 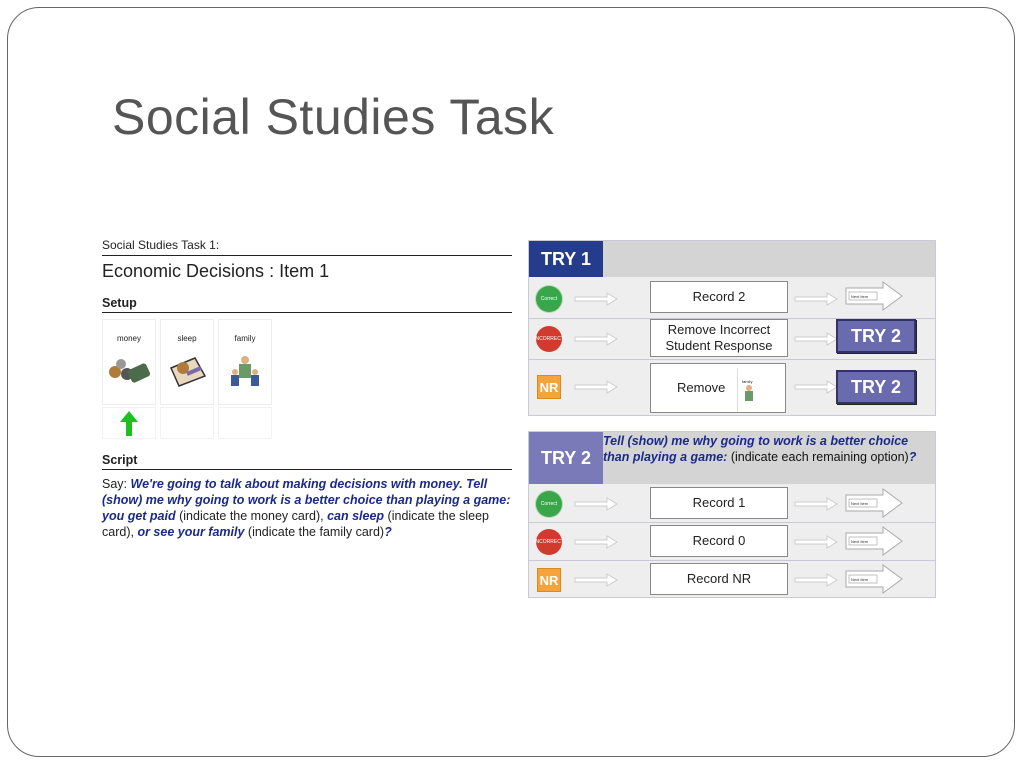 What do you see at coordinates (307, 461) in the screenshot?
I see `script-heading: Script` at bounding box center [307, 461].